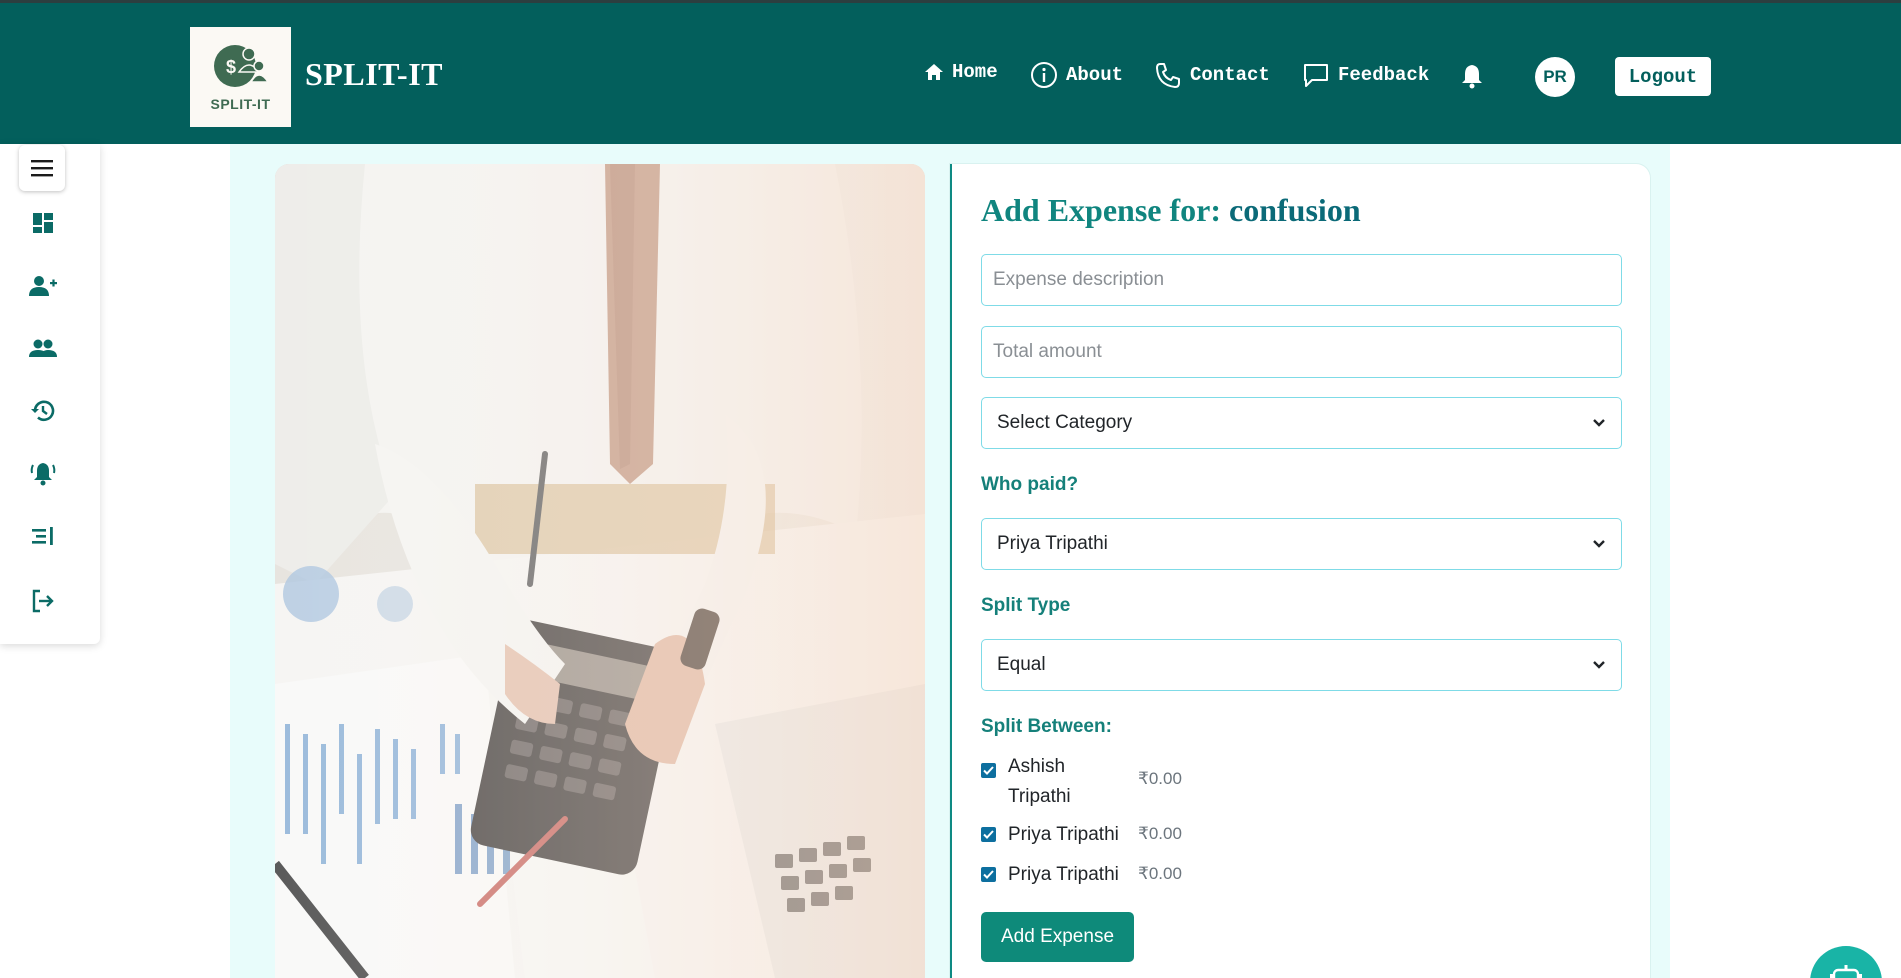 The height and width of the screenshot is (978, 1901). What do you see at coordinates (975, 72) in the screenshot?
I see `nav-home-label: Home` at bounding box center [975, 72].